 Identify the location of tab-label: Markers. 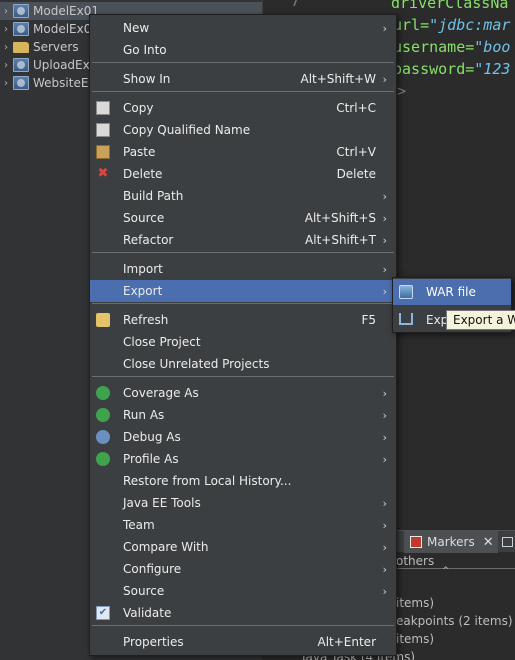
(451, 542).